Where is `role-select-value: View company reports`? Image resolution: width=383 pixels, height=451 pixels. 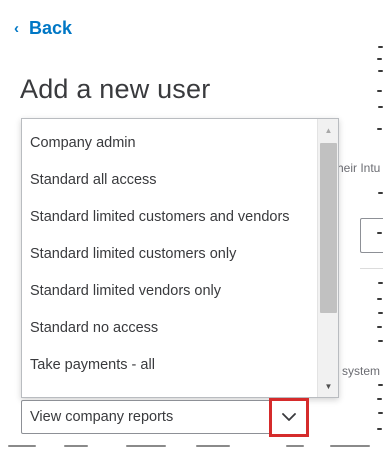
role-select-value: View company reports is located at coordinates (102, 417).